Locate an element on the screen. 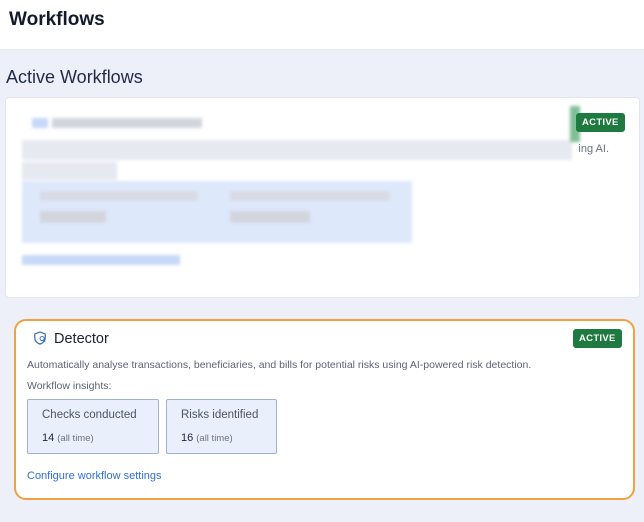  workflow-description-fragment: ing AI. is located at coordinates (593, 149).